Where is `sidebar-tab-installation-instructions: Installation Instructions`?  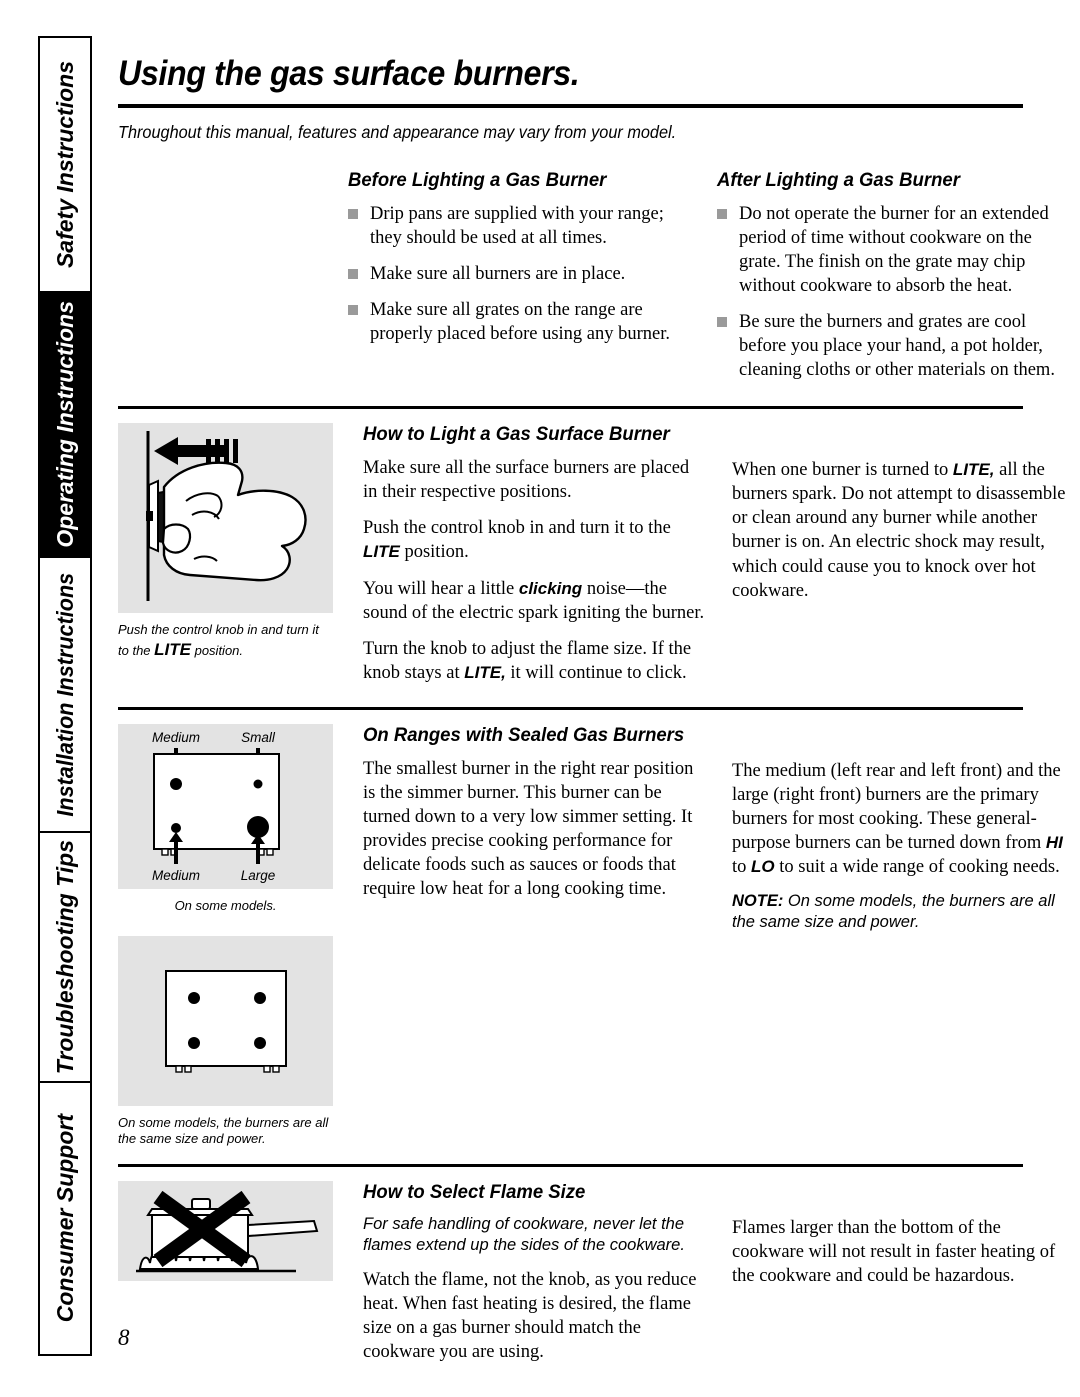 sidebar-tab-installation-instructions: Installation Instructions is located at coordinates (65, 695).